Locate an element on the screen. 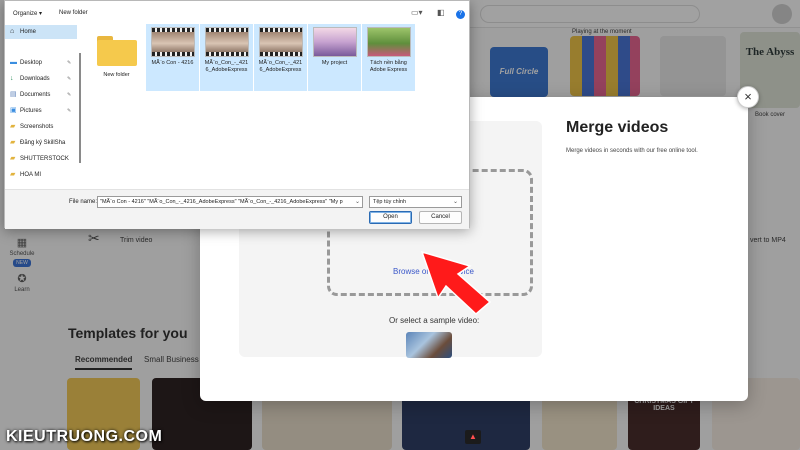 The image size is (800, 450). open-button: Open is located at coordinates (390, 217).